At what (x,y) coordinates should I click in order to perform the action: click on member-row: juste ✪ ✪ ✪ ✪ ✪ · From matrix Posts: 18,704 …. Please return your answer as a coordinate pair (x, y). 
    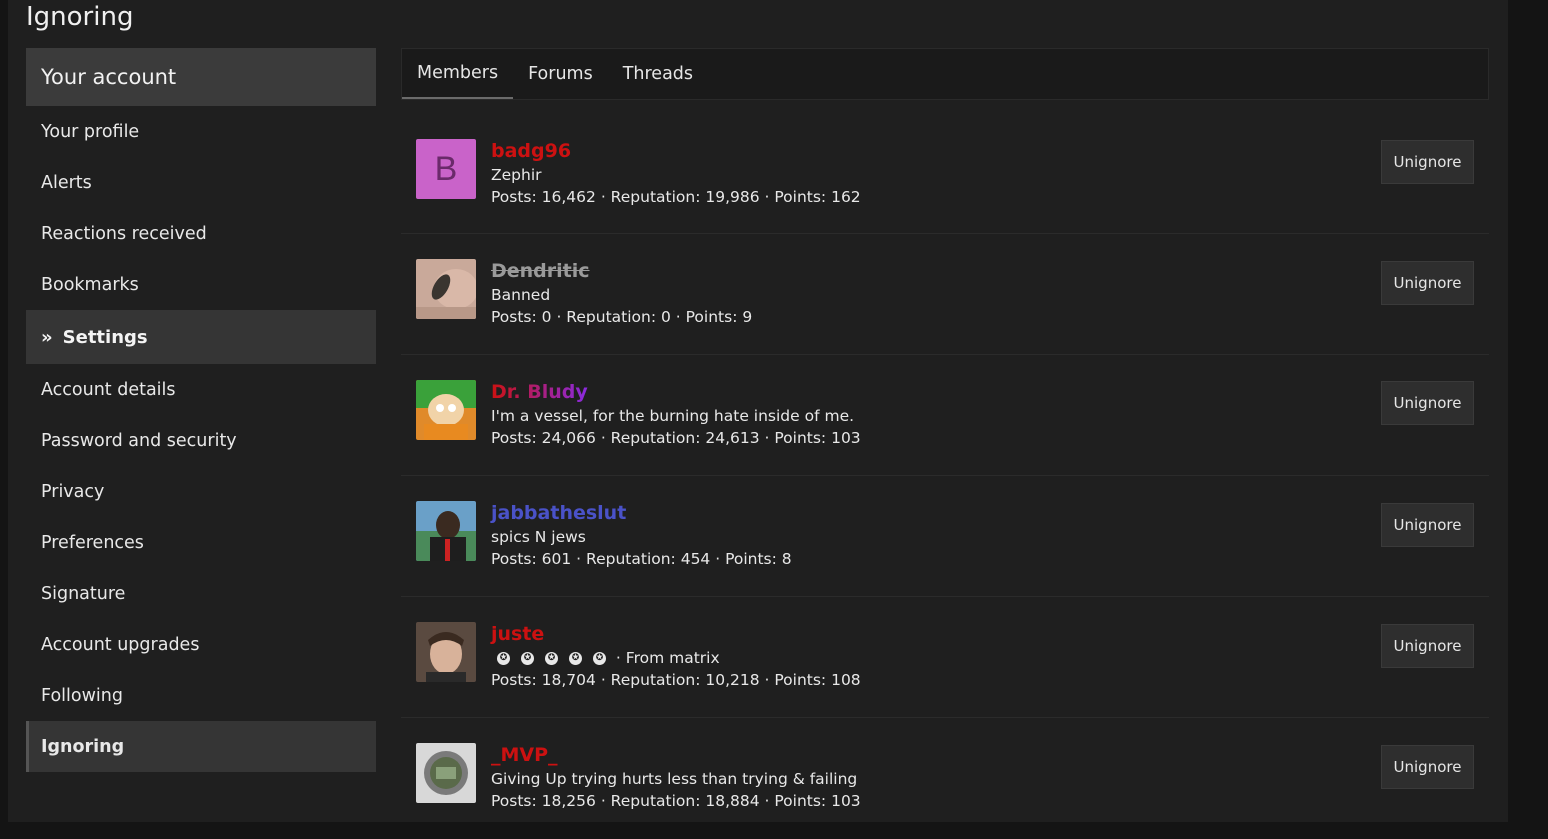
    Looking at the image, I should click on (945, 657).